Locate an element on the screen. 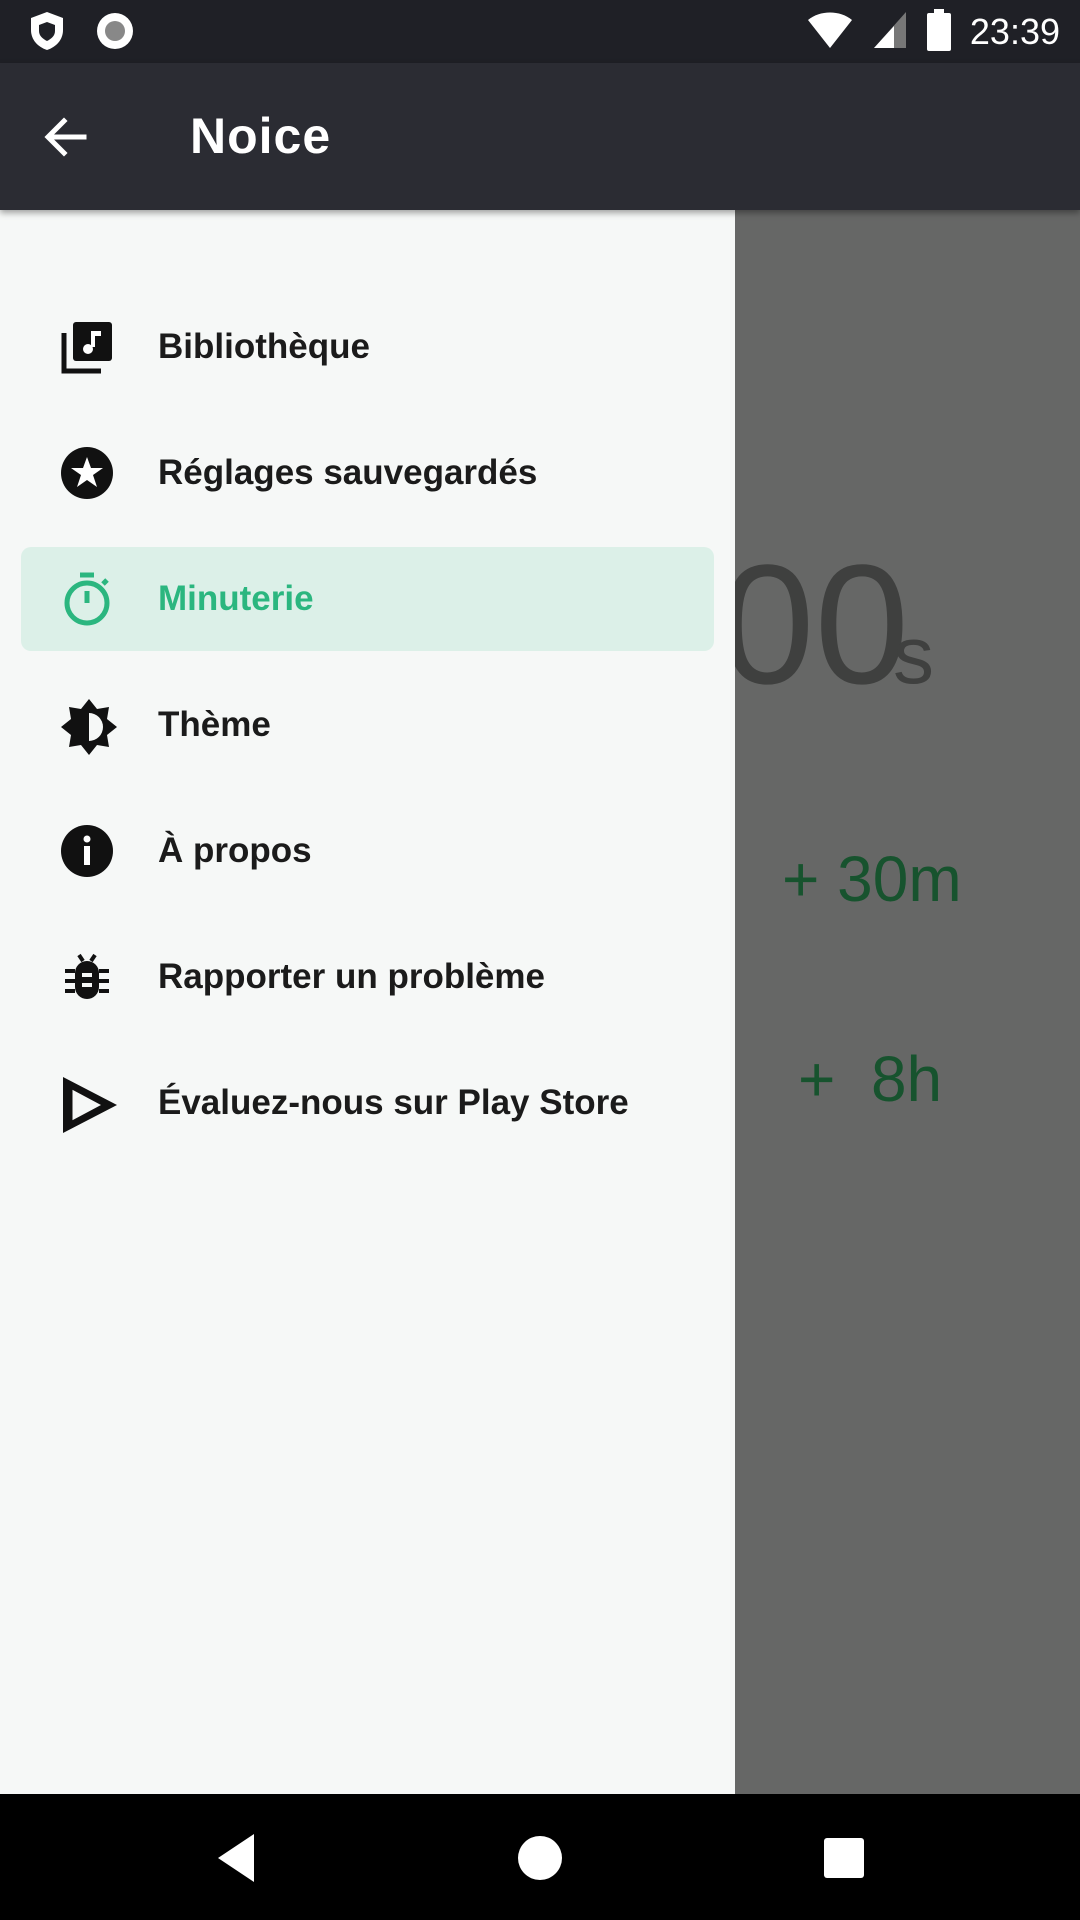 The height and width of the screenshot is (1920, 1080). status-bar: 23:39 is located at coordinates (540, 31).